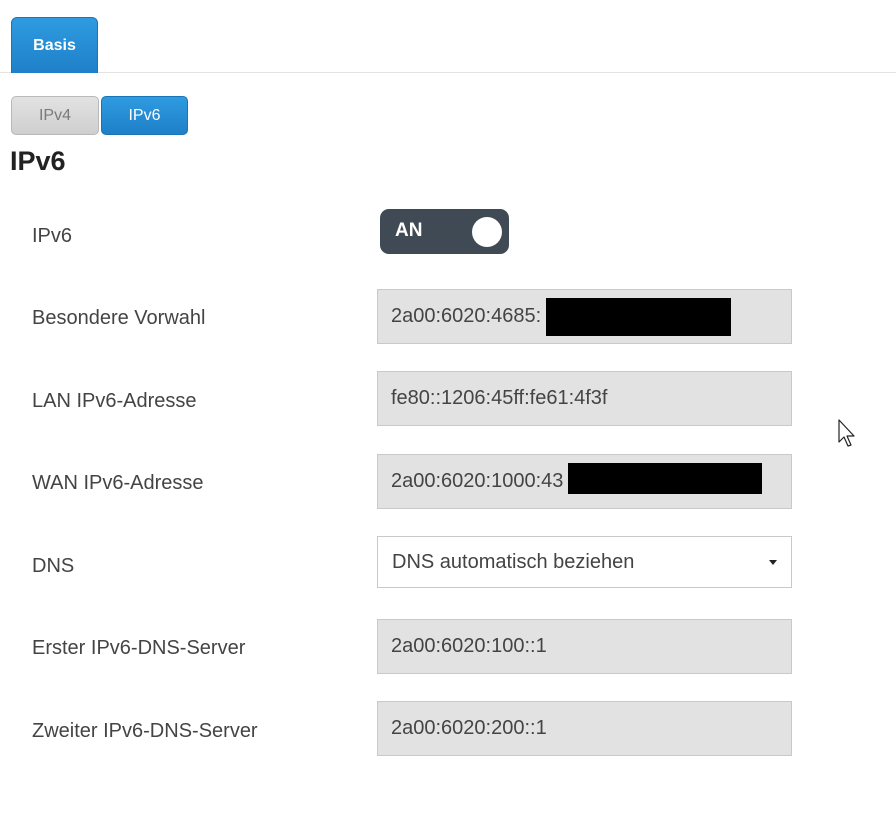  What do you see at coordinates (584, 646) in the screenshot?
I see `dns1-field: 2a00:6020:100::1` at bounding box center [584, 646].